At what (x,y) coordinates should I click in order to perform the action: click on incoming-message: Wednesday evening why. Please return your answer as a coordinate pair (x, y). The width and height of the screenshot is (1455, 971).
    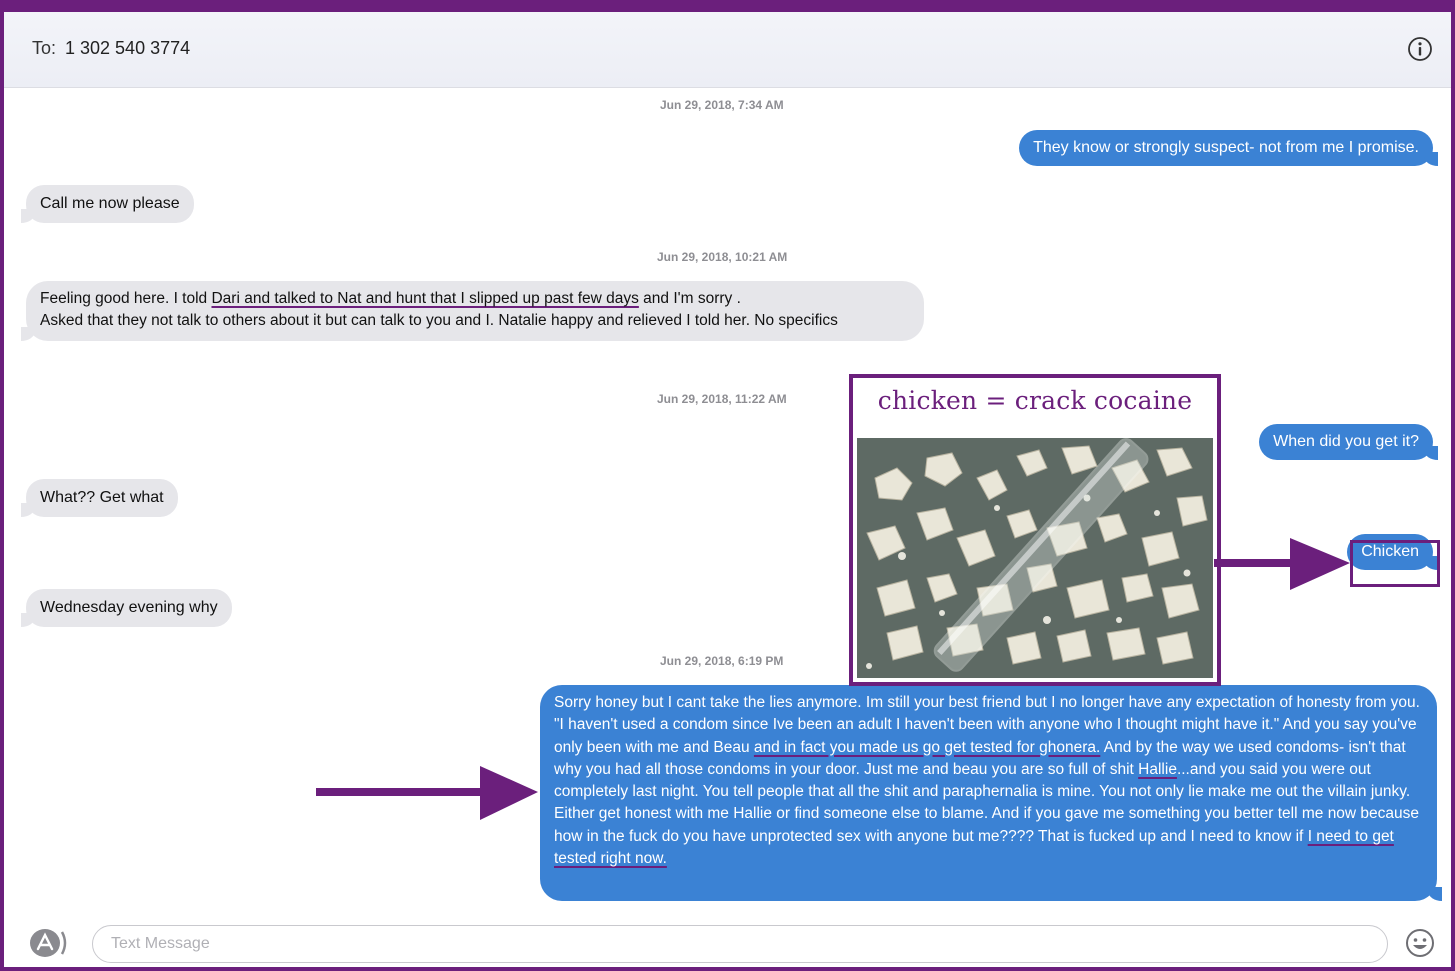
    Looking at the image, I should click on (126, 608).